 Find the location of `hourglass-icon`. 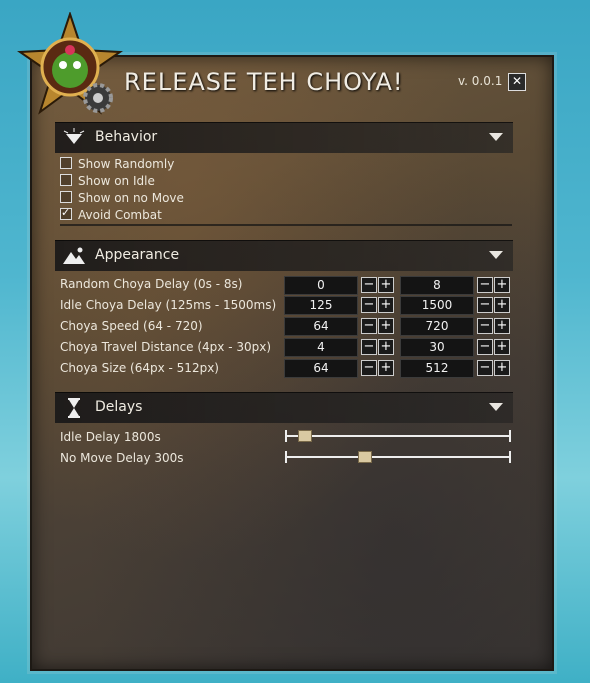

hourglass-icon is located at coordinates (74, 408).